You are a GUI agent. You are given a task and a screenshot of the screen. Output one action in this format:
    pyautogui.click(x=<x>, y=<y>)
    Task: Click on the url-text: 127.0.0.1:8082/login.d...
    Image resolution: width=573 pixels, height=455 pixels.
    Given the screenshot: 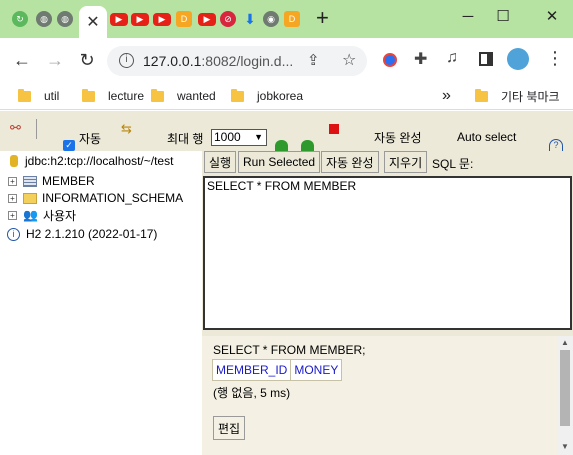 What is the action you would take?
    pyautogui.click(x=218, y=61)
    